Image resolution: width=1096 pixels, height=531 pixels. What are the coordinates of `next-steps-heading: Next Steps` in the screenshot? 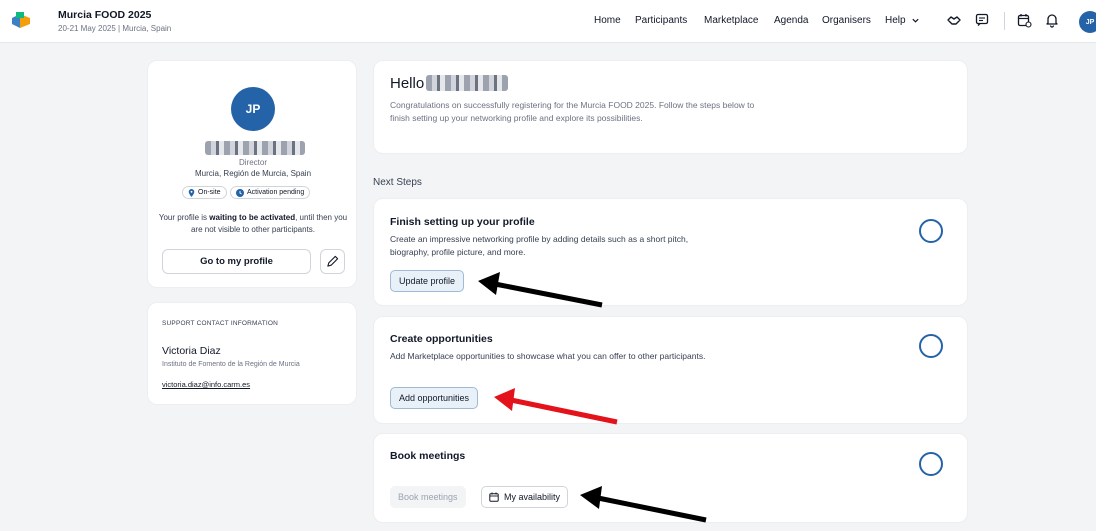 It's located at (397, 182).